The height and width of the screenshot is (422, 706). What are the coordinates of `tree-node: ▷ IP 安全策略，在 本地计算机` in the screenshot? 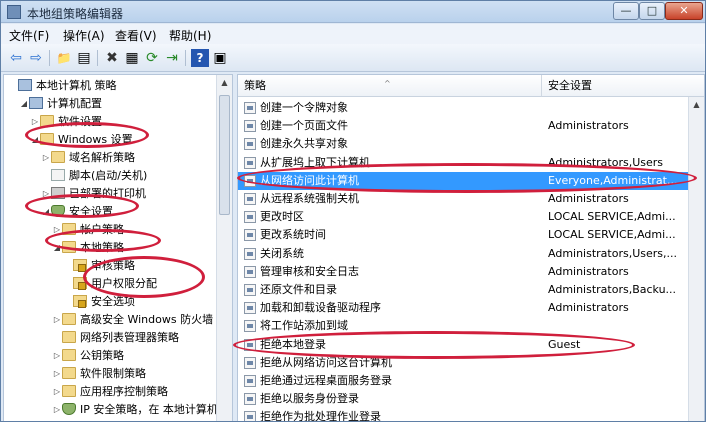 It's located at (135, 410).